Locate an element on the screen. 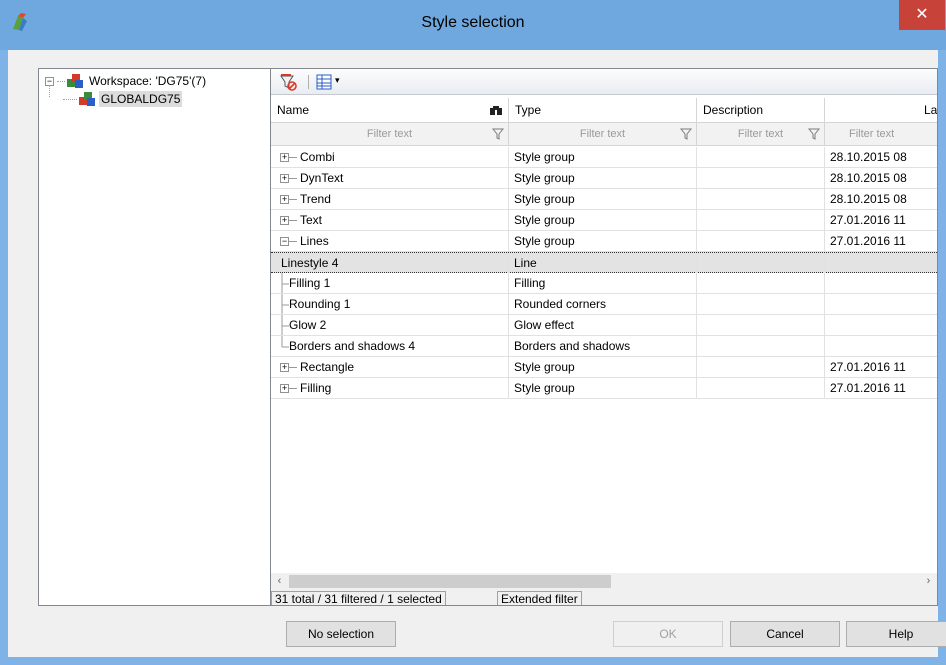 The width and height of the screenshot is (946, 665). filter-input-description: Filter text is located at coordinates (761, 134).